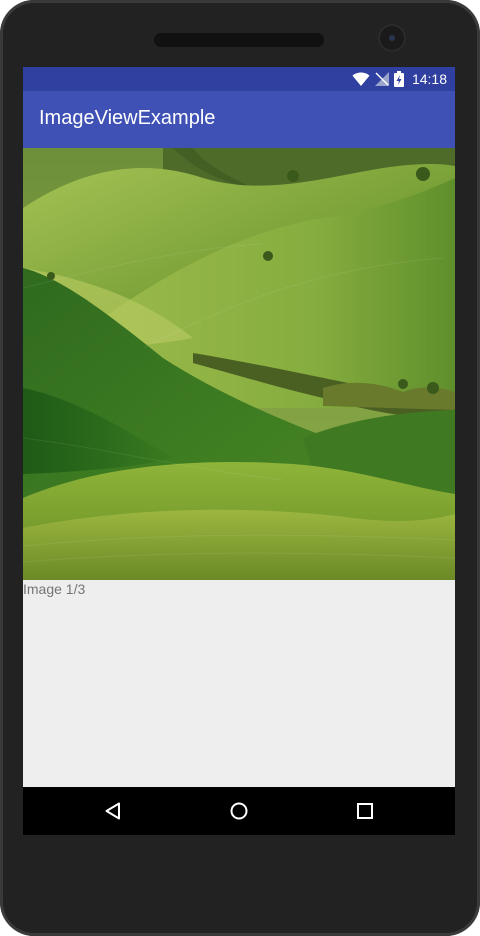 This screenshot has width=480, height=936. I want to click on earpiece-speaker, so click(239, 40).